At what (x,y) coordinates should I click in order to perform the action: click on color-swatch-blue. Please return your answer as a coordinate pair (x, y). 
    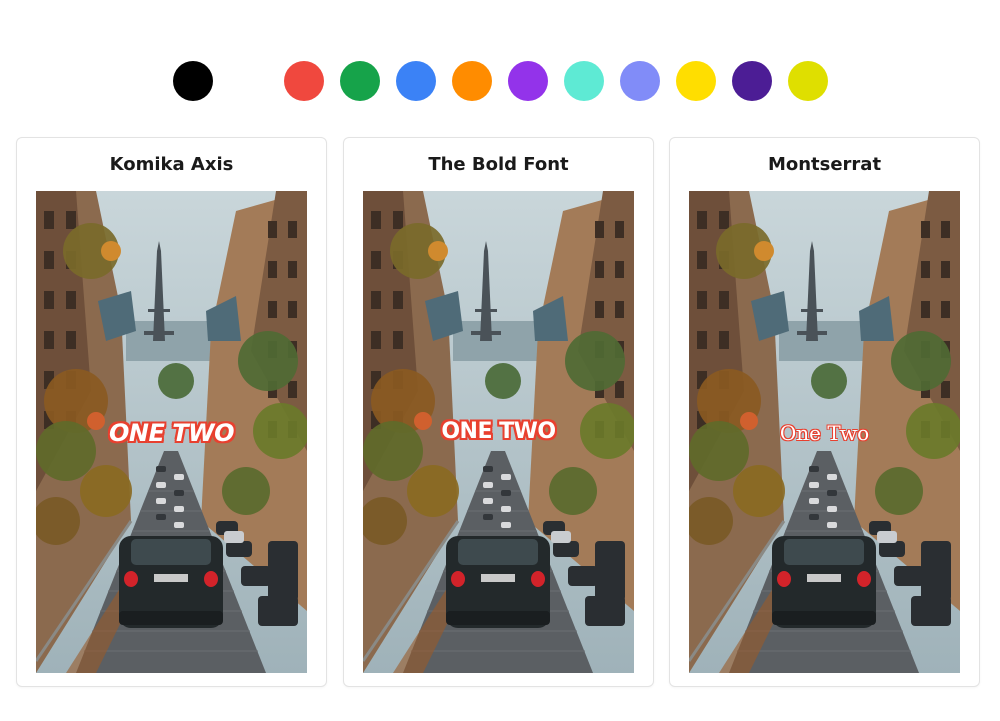
    Looking at the image, I should click on (416, 81).